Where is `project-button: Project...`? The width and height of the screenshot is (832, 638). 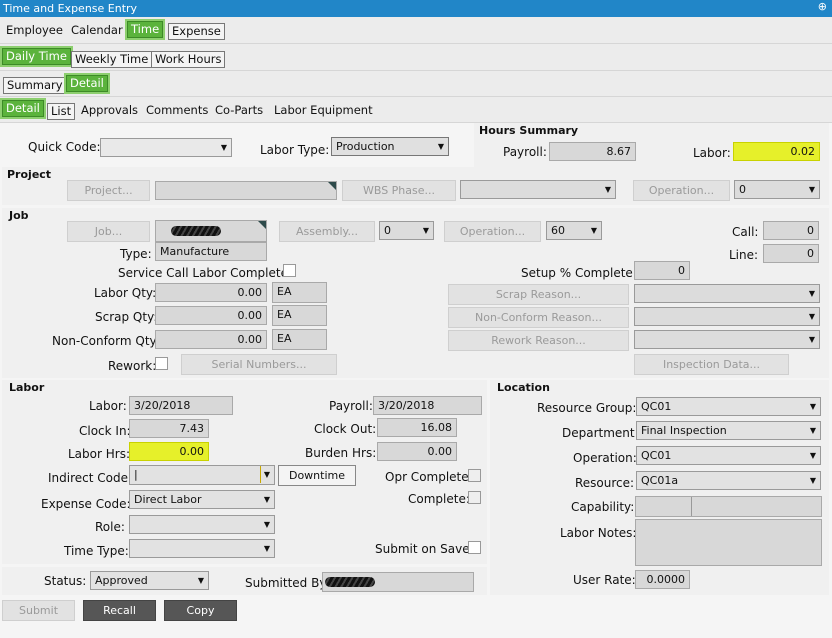 project-button: Project... is located at coordinates (108, 190).